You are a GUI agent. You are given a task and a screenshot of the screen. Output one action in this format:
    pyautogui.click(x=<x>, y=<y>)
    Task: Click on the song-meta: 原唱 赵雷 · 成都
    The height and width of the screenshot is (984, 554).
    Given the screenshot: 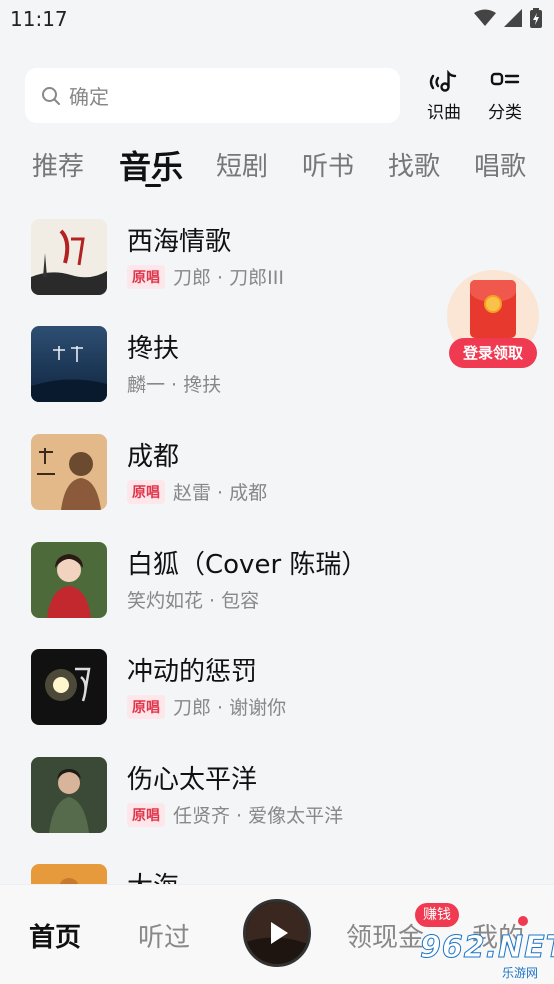 What is the action you would take?
    pyautogui.click(x=197, y=491)
    